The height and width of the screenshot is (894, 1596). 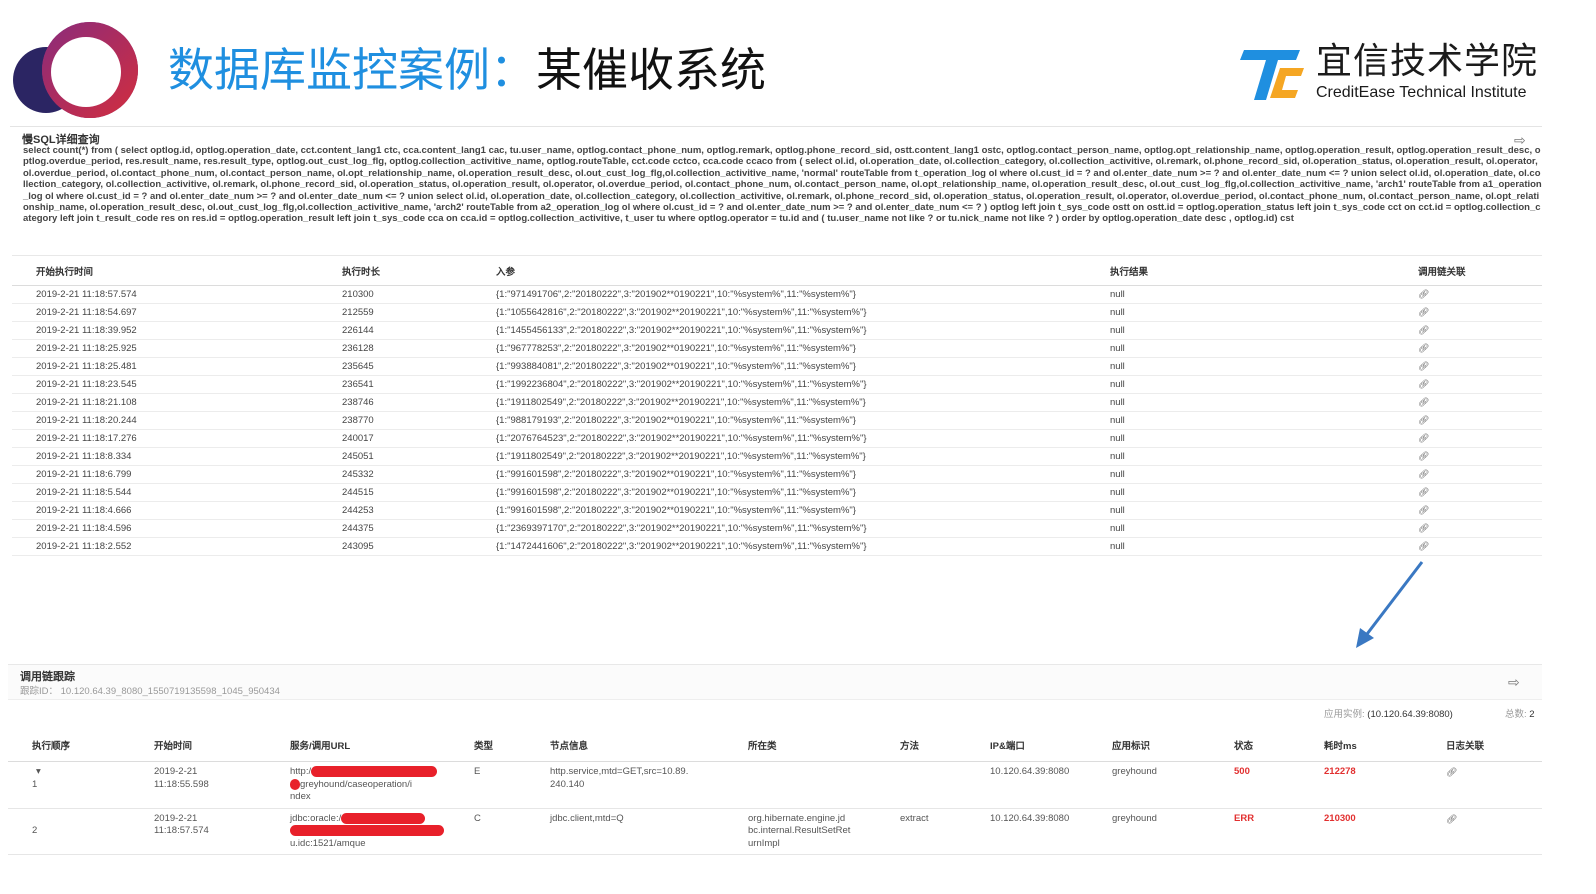 I want to click on total-info: 总数: 2, so click(x=1520, y=713).